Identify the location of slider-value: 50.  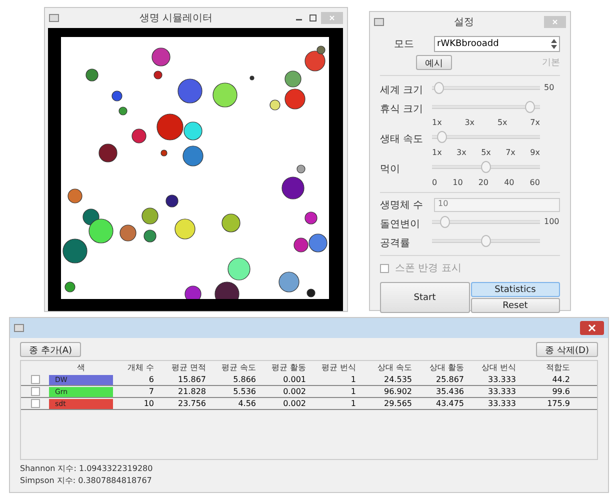
(550, 87).